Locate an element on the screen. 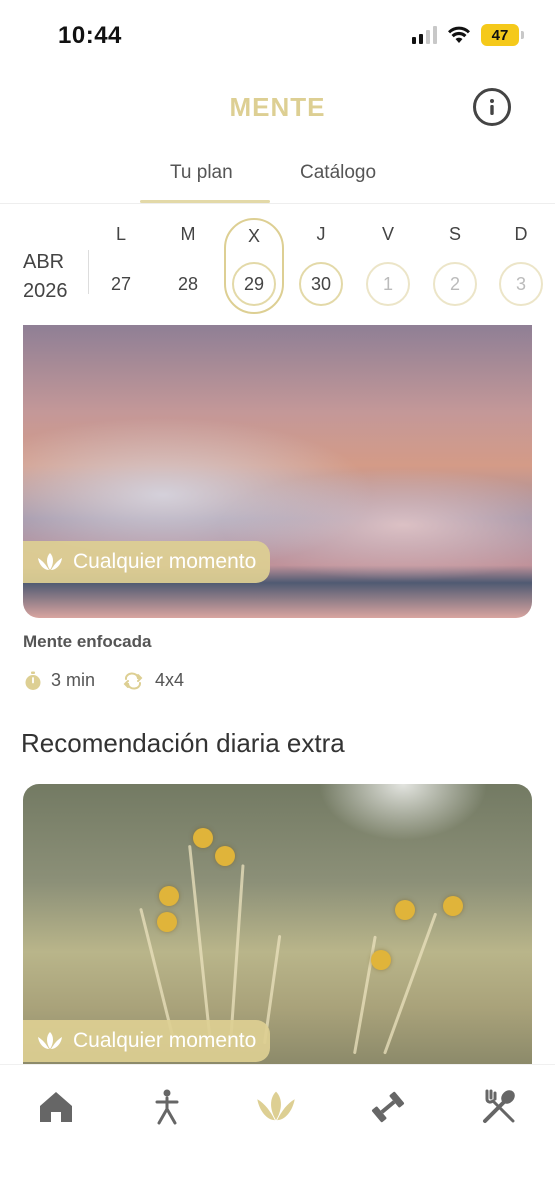 This screenshot has height=1200, width=555. calendar-month-year: ABR 2026 is located at coordinates (45, 277).